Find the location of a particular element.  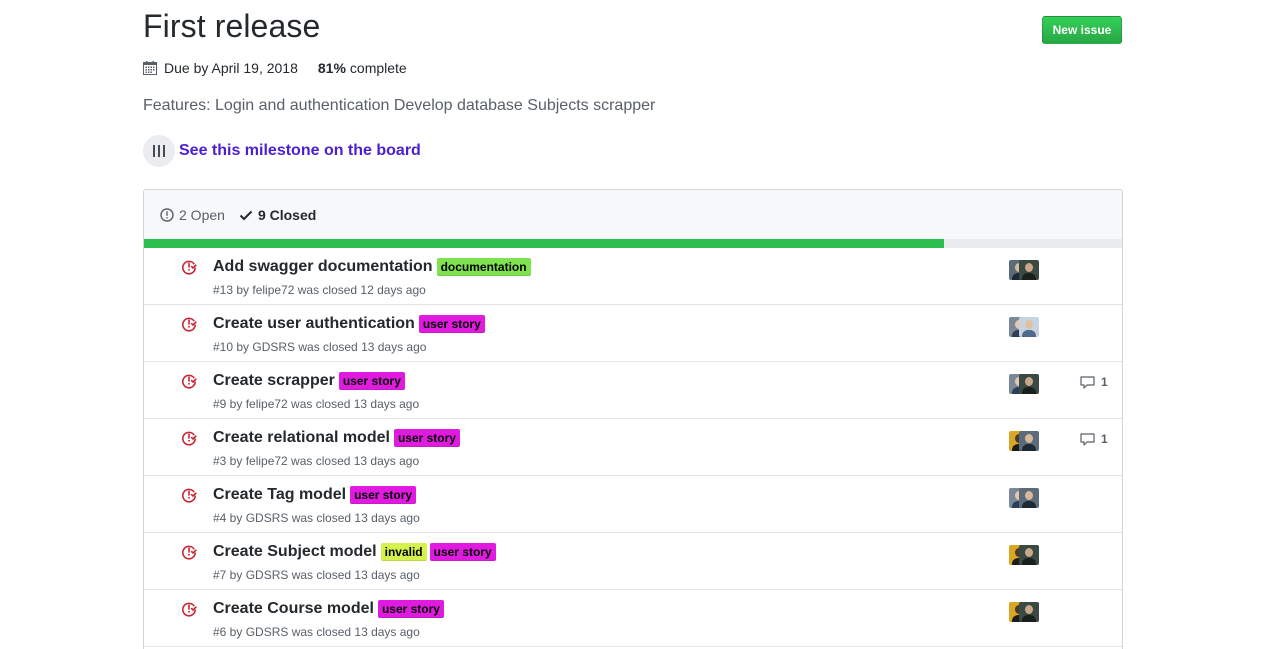

issue-title-line: Create user authentication user story is located at coordinates (350, 324).